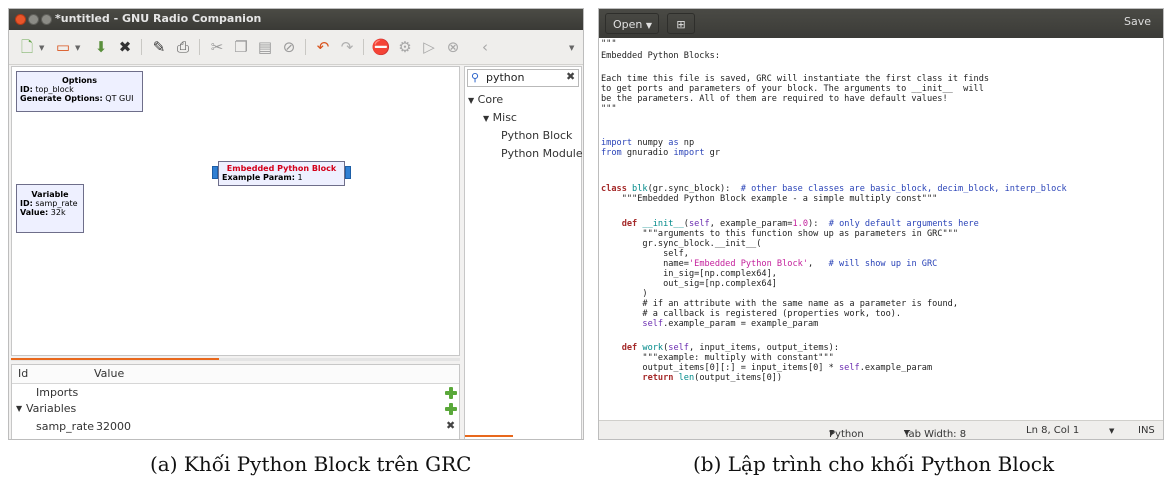  I want to click on new-tab-button: ⊞, so click(681, 23).